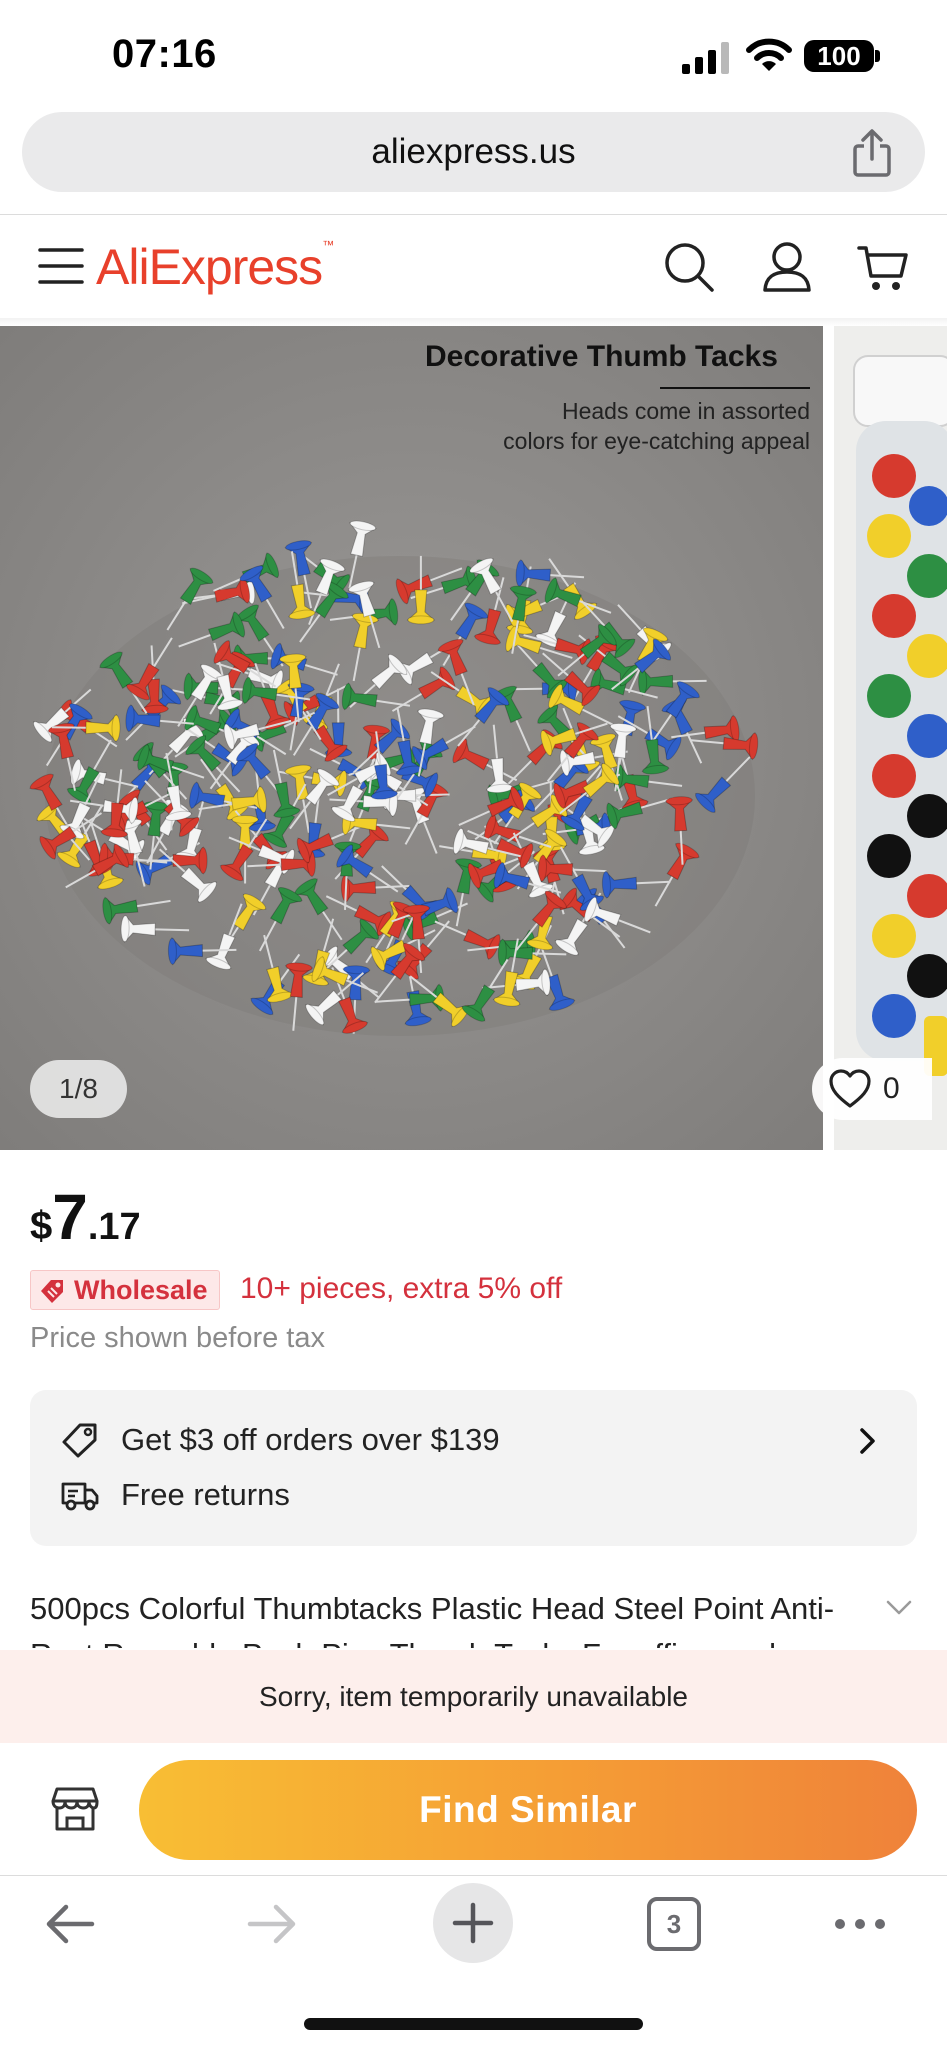 This screenshot has width=947, height=2048. What do you see at coordinates (310, 1440) in the screenshot?
I see `coupon-text: Get $3 off orders over $139` at bounding box center [310, 1440].